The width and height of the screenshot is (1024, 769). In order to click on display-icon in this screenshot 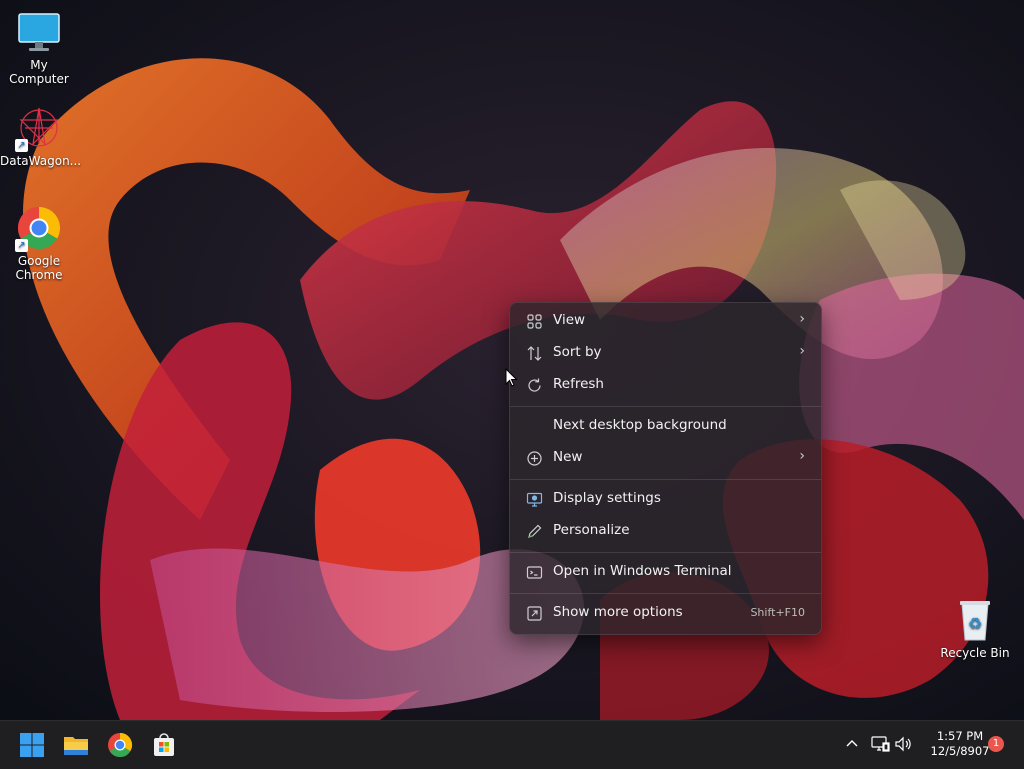, I will do `click(534, 499)`.